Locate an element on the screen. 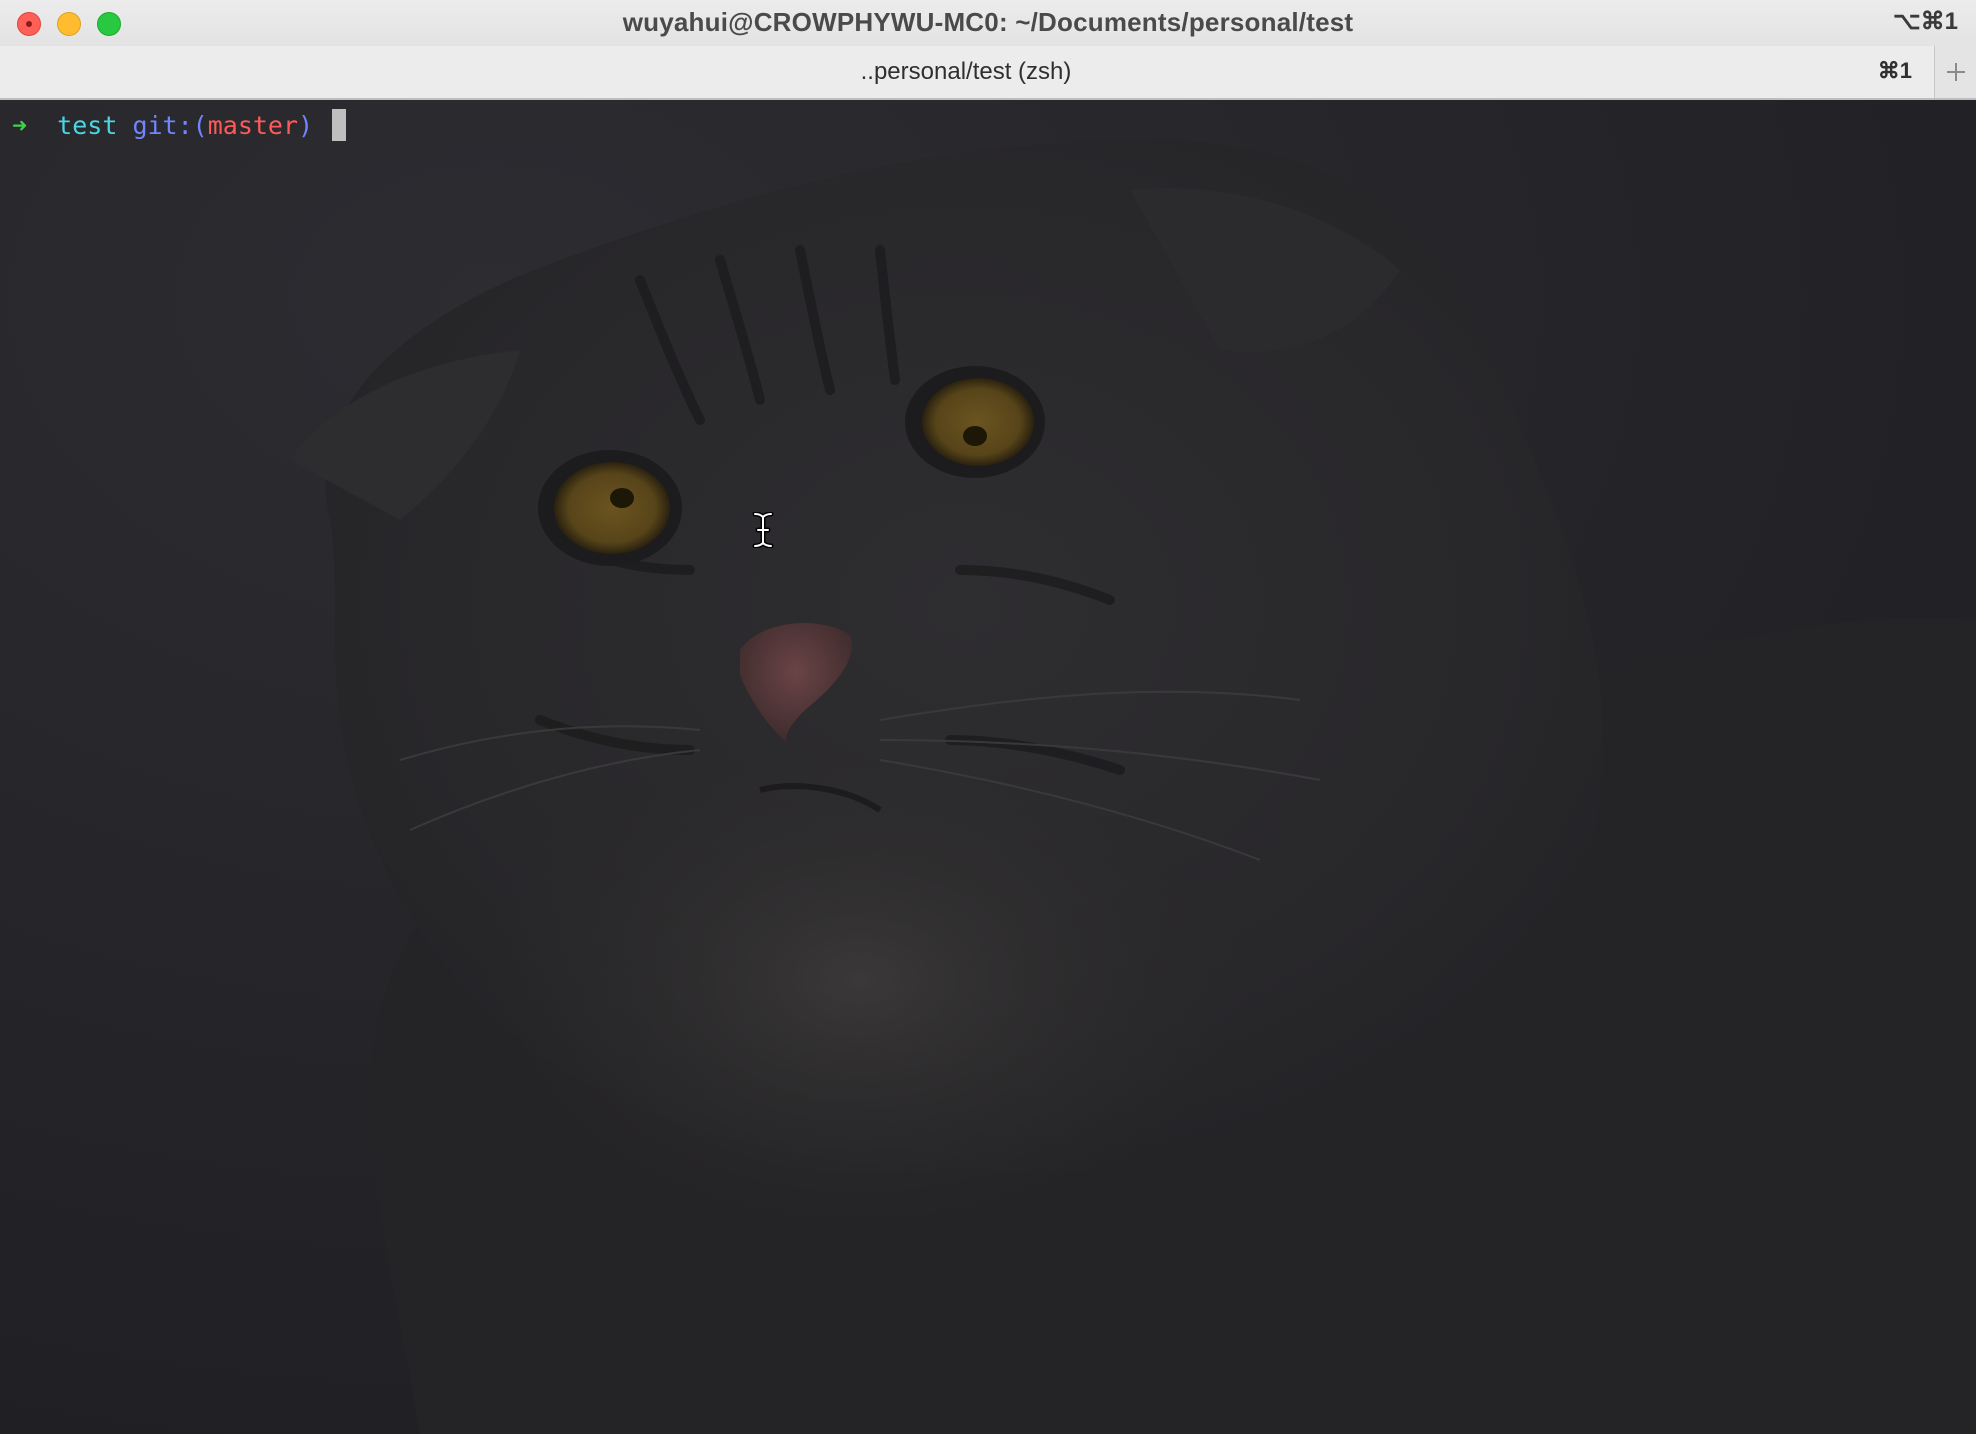 The height and width of the screenshot is (1434, 1976). new-tab-button is located at coordinates (1955, 72).